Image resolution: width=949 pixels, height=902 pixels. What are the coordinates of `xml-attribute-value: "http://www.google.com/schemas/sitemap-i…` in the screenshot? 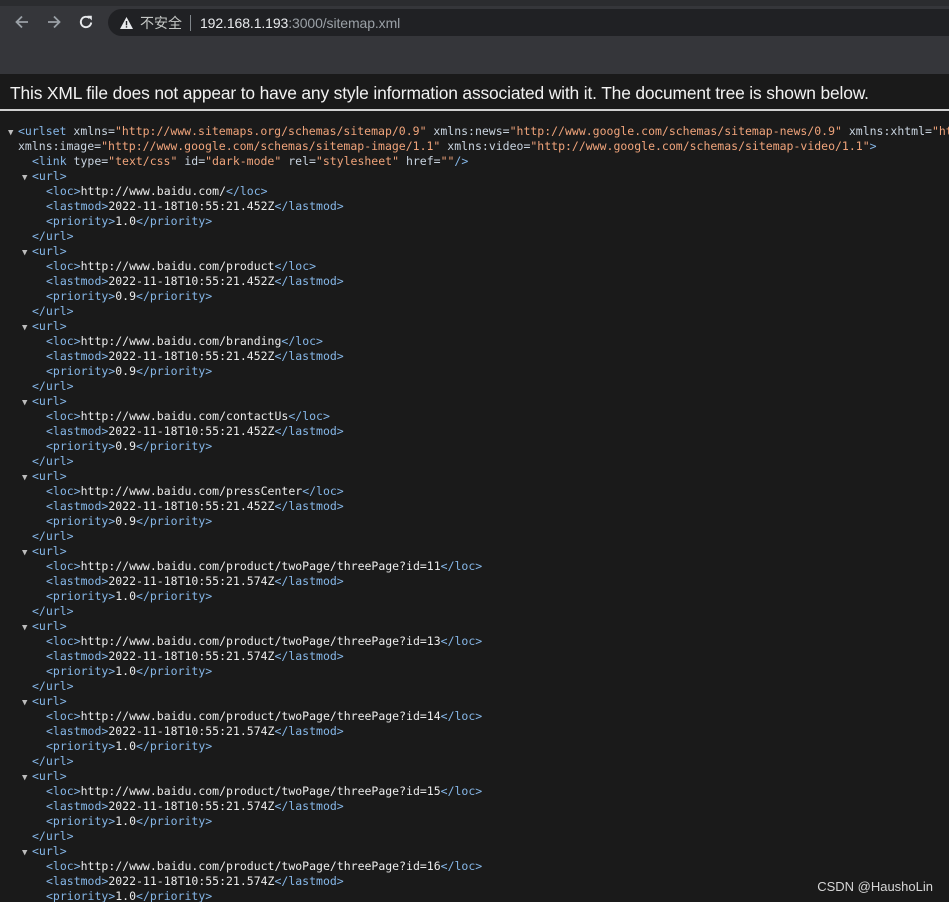 It's located at (271, 146).